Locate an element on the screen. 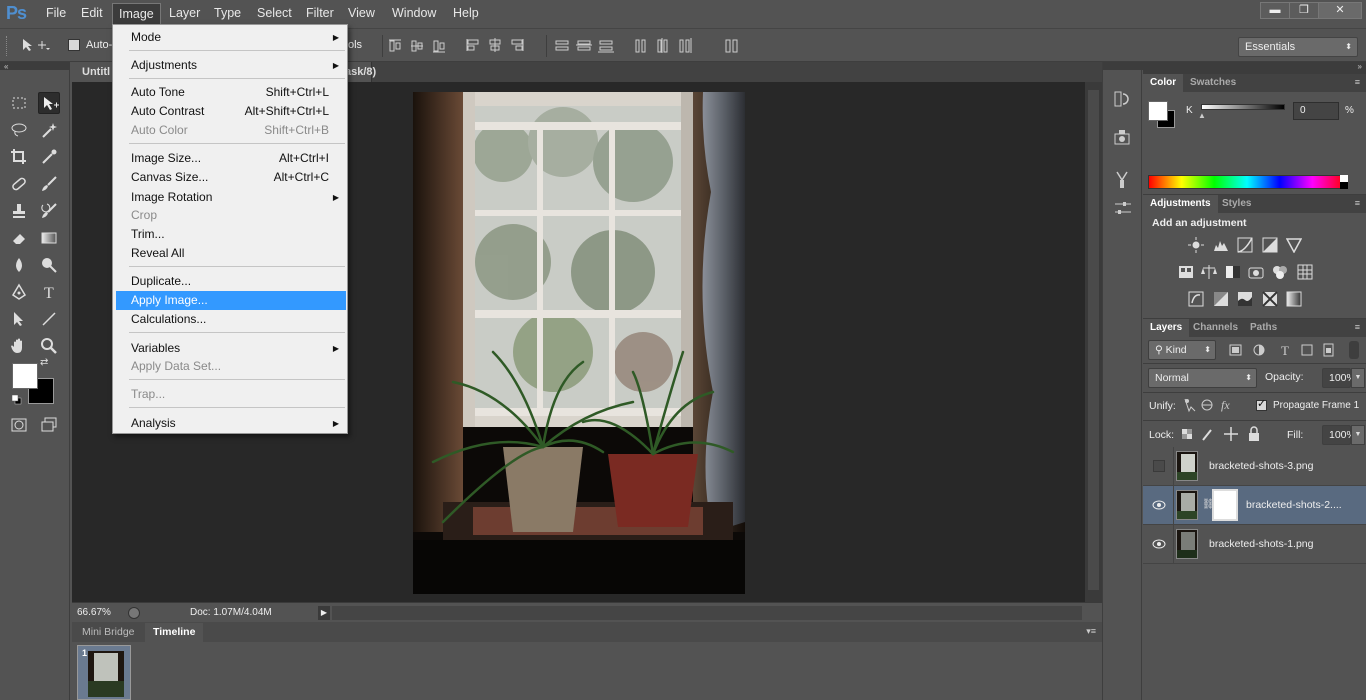 Image resolution: width=1366 pixels, height=700 pixels. threshold-icon is located at coordinates (1245, 299).